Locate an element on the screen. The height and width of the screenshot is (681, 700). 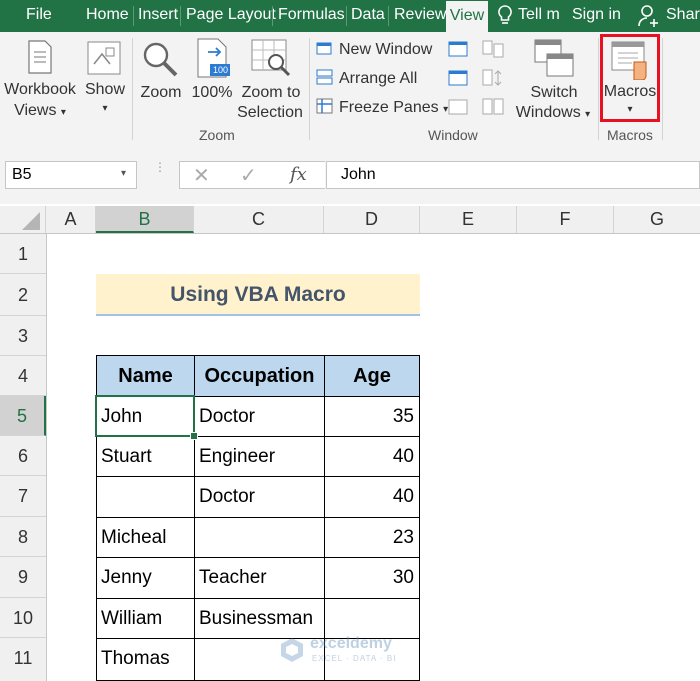
sheet-title: Using VBA Macro is located at coordinates (258, 295).